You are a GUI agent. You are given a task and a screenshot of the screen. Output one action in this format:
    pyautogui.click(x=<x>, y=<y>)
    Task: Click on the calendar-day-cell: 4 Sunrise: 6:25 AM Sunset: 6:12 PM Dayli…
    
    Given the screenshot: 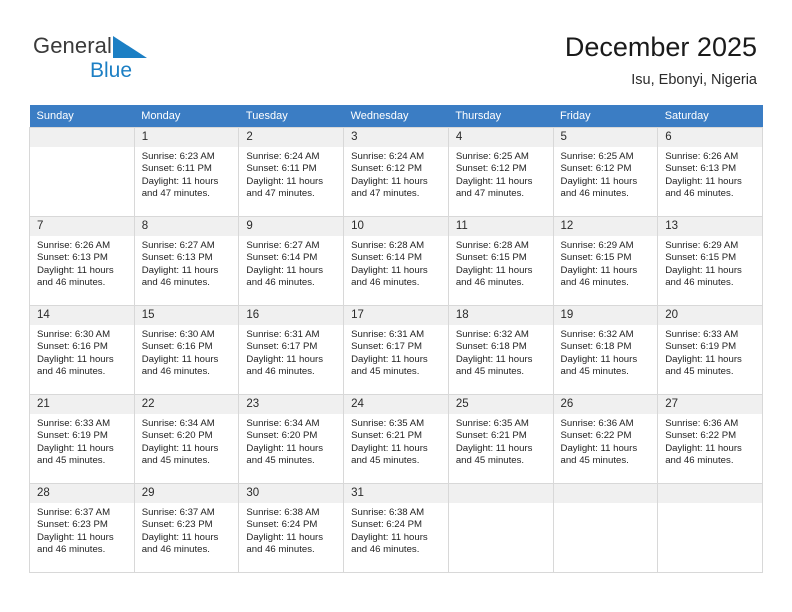 What is the action you would take?
    pyautogui.click(x=500, y=172)
    